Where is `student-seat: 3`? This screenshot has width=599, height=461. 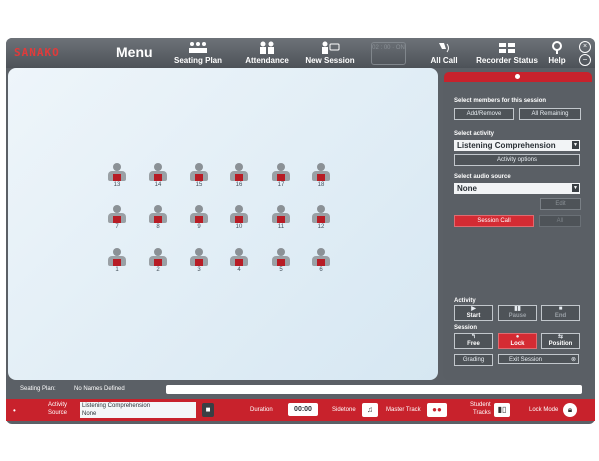 student-seat: 3 is located at coordinates (199, 260).